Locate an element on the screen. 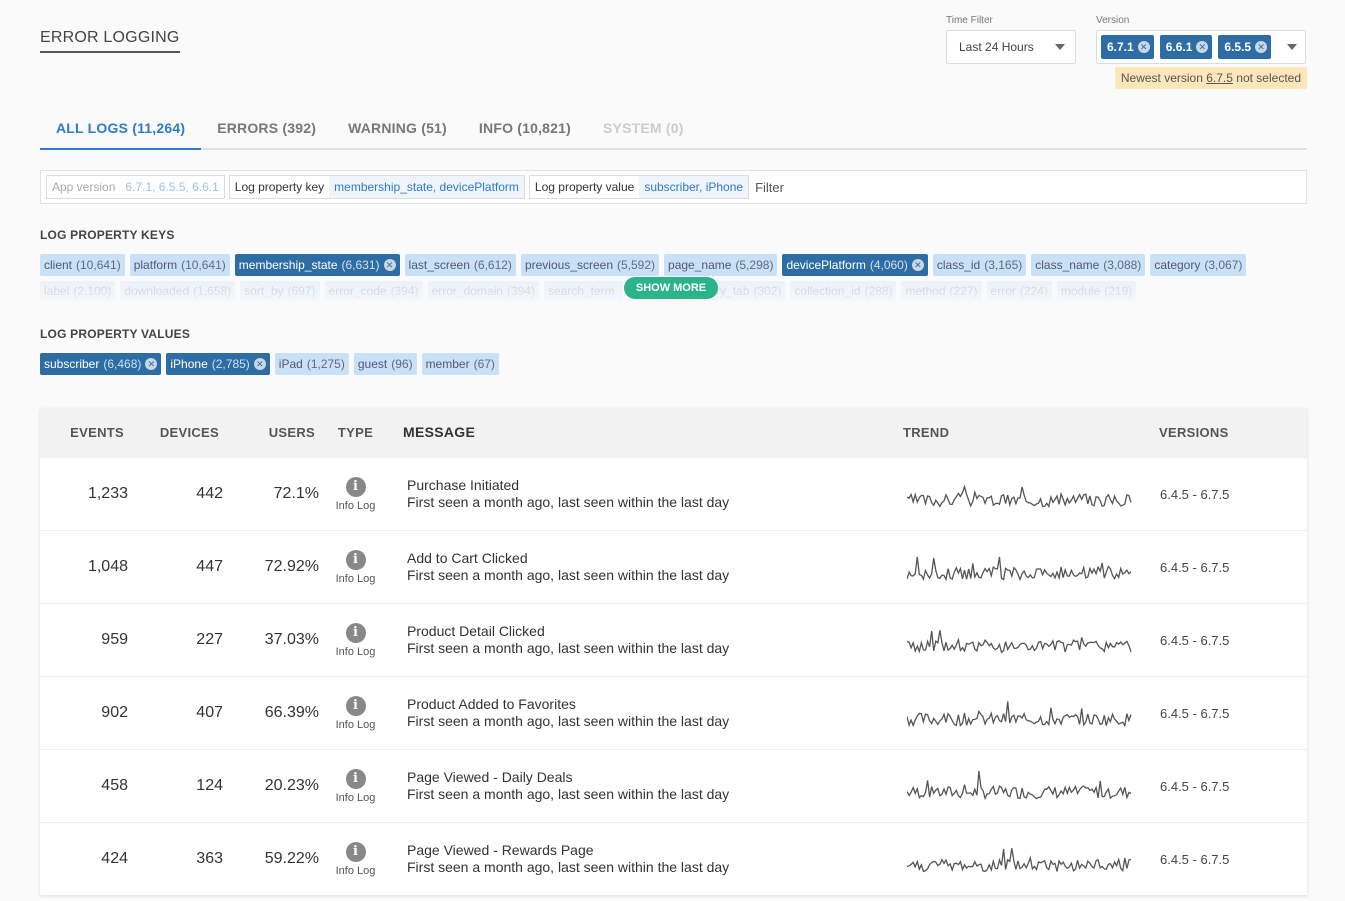  col-type: TYPE is located at coordinates (355, 432).